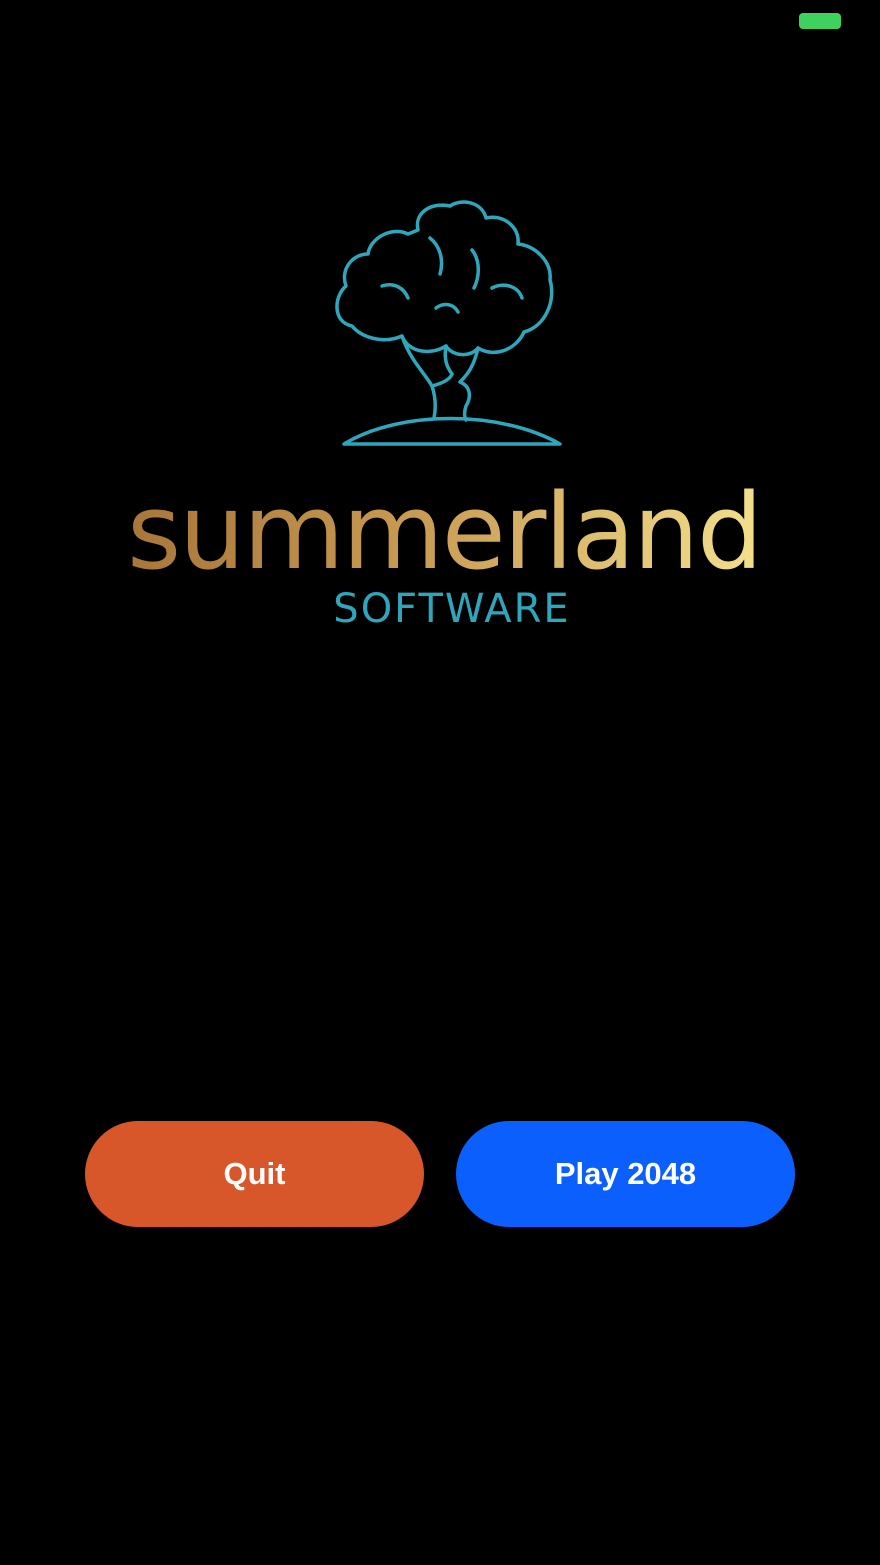 The image size is (880, 1565). What do you see at coordinates (448, 323) in the screenshot?
I see `tree-icon` at bounding box center [448, 323].